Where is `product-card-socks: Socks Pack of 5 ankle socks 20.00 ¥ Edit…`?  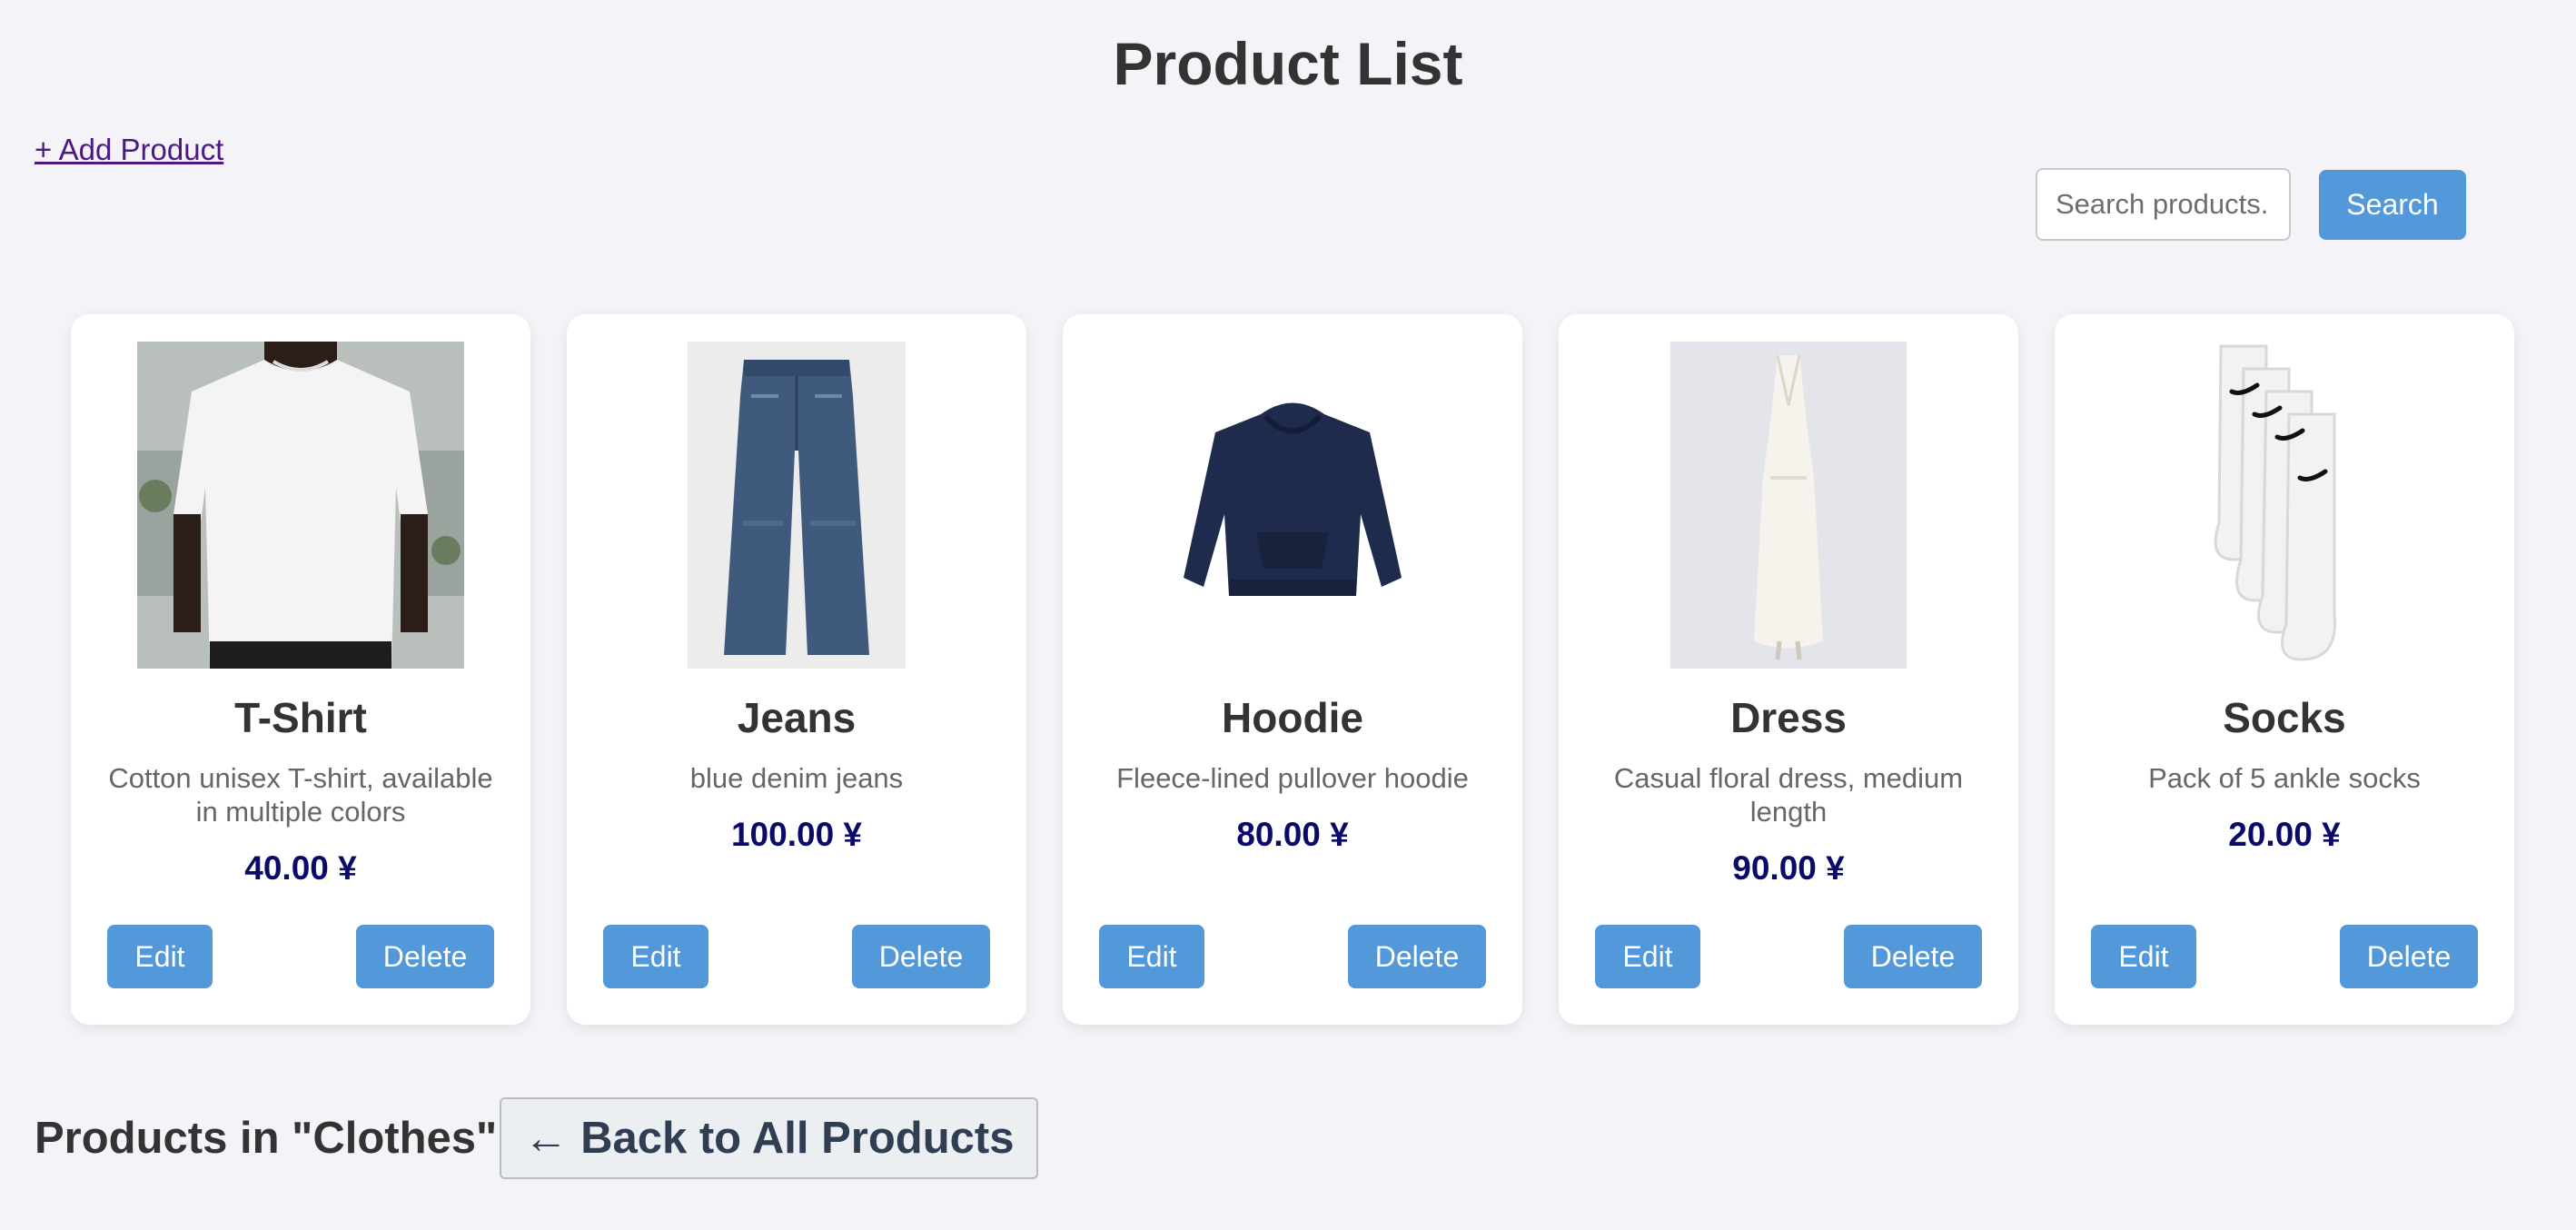 product-card-socks: Socks Pack of 5 ankle socks 20.00 ¥ Edit… is located at coordinates (2284, 669).